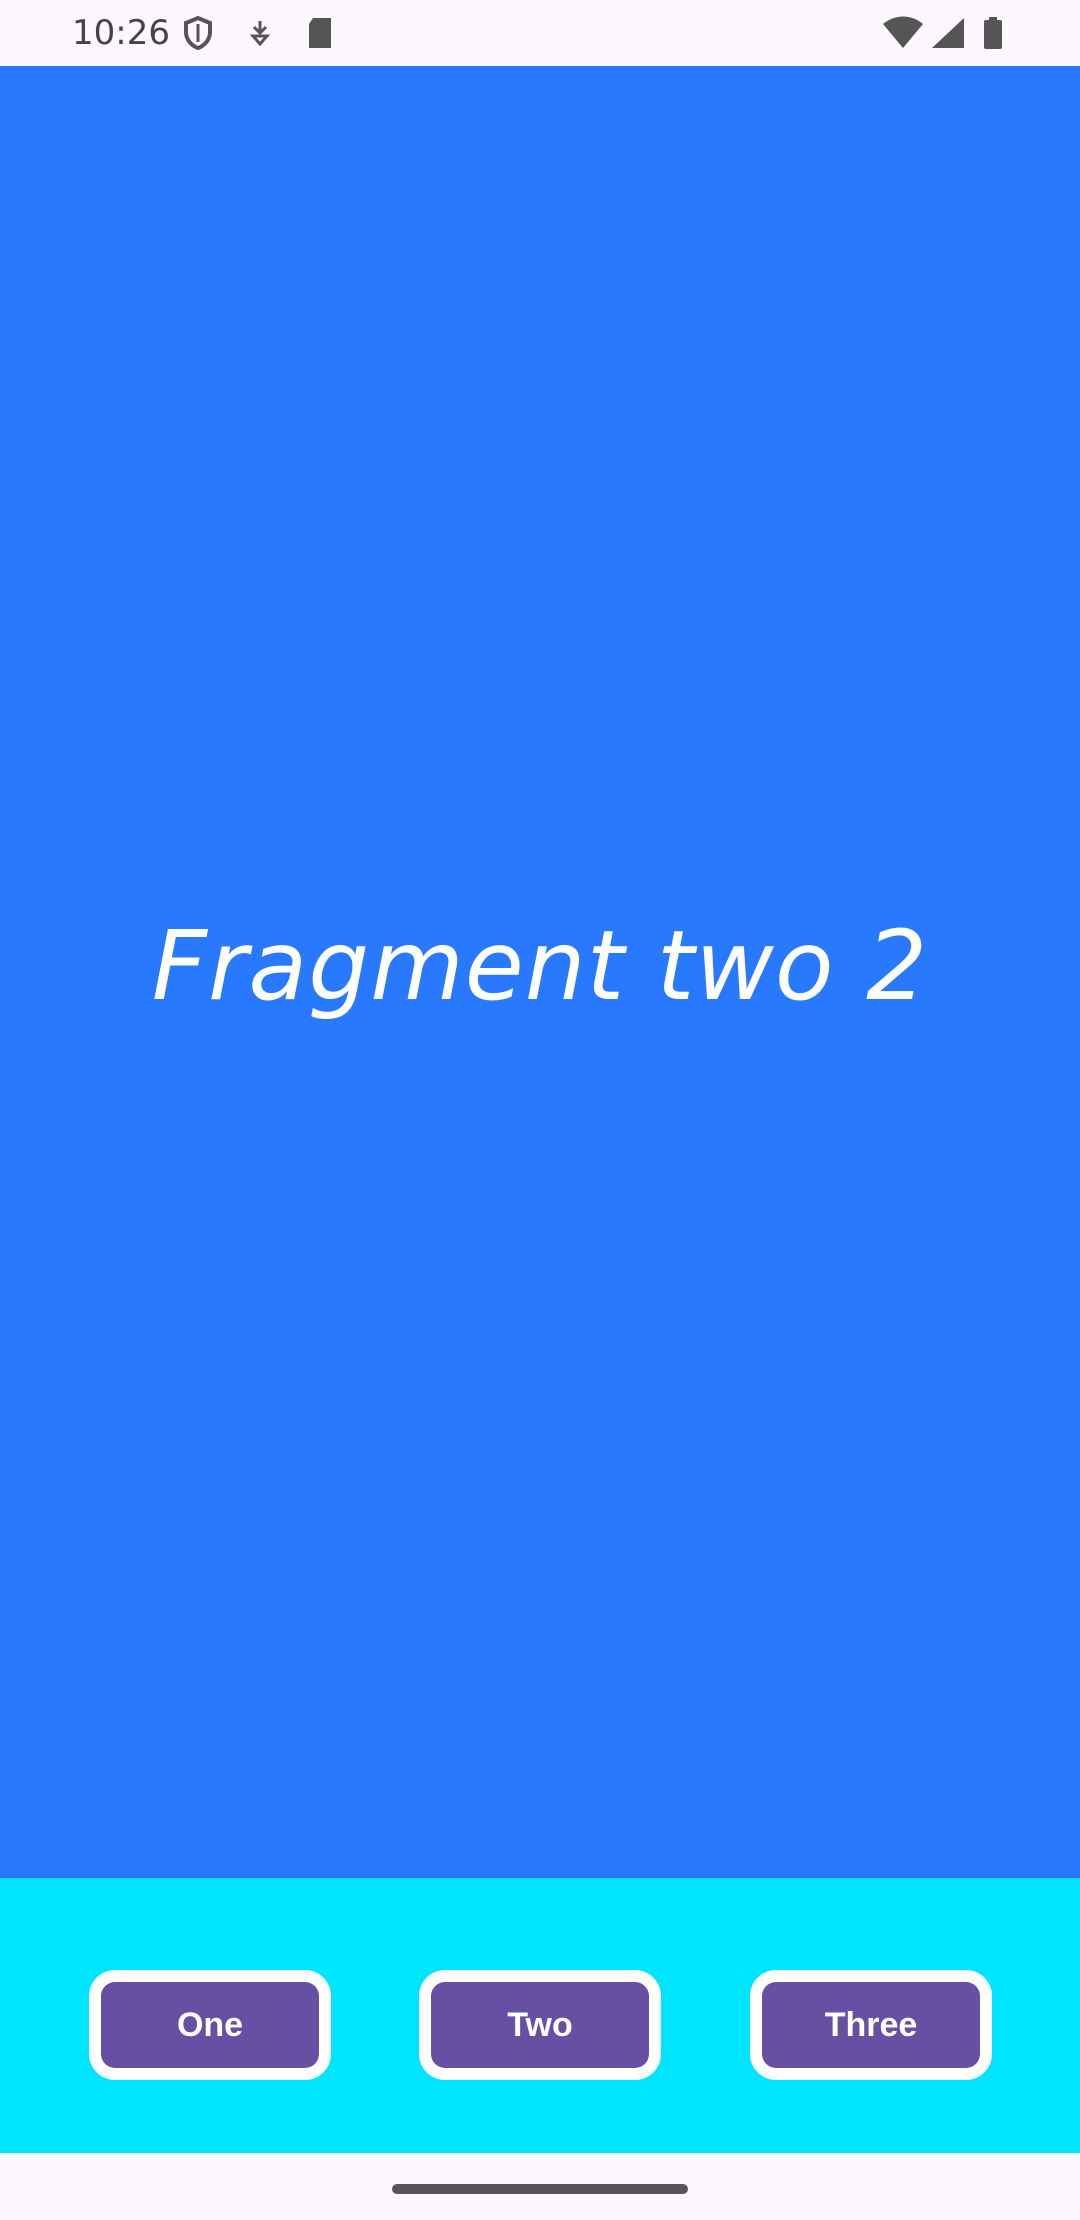 This screenshot has height=2220, width=1080. I want to click on one-button: One, so click(210, 2025).